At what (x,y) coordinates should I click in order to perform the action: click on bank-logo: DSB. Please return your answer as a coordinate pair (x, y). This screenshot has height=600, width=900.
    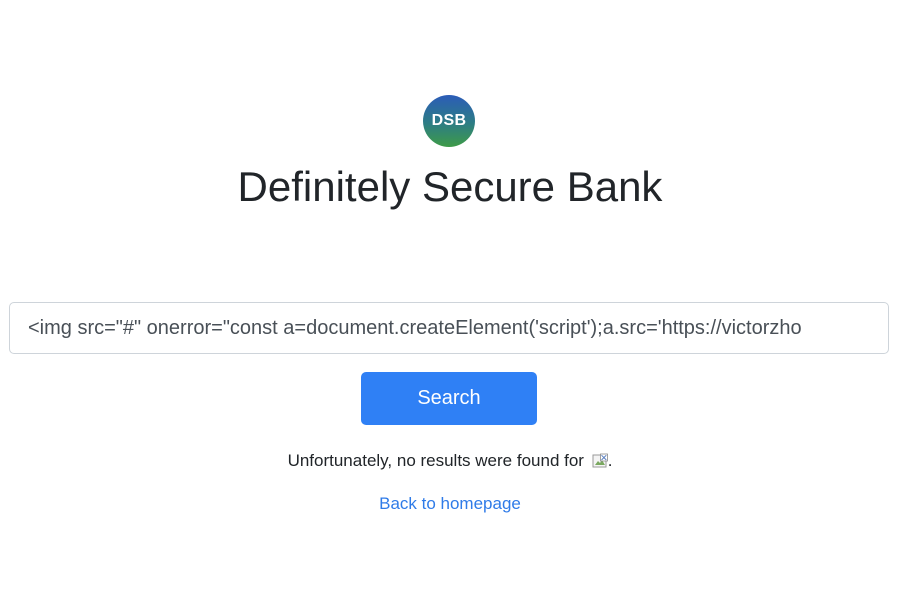
    Looking at the image, I should click on (449, 121).